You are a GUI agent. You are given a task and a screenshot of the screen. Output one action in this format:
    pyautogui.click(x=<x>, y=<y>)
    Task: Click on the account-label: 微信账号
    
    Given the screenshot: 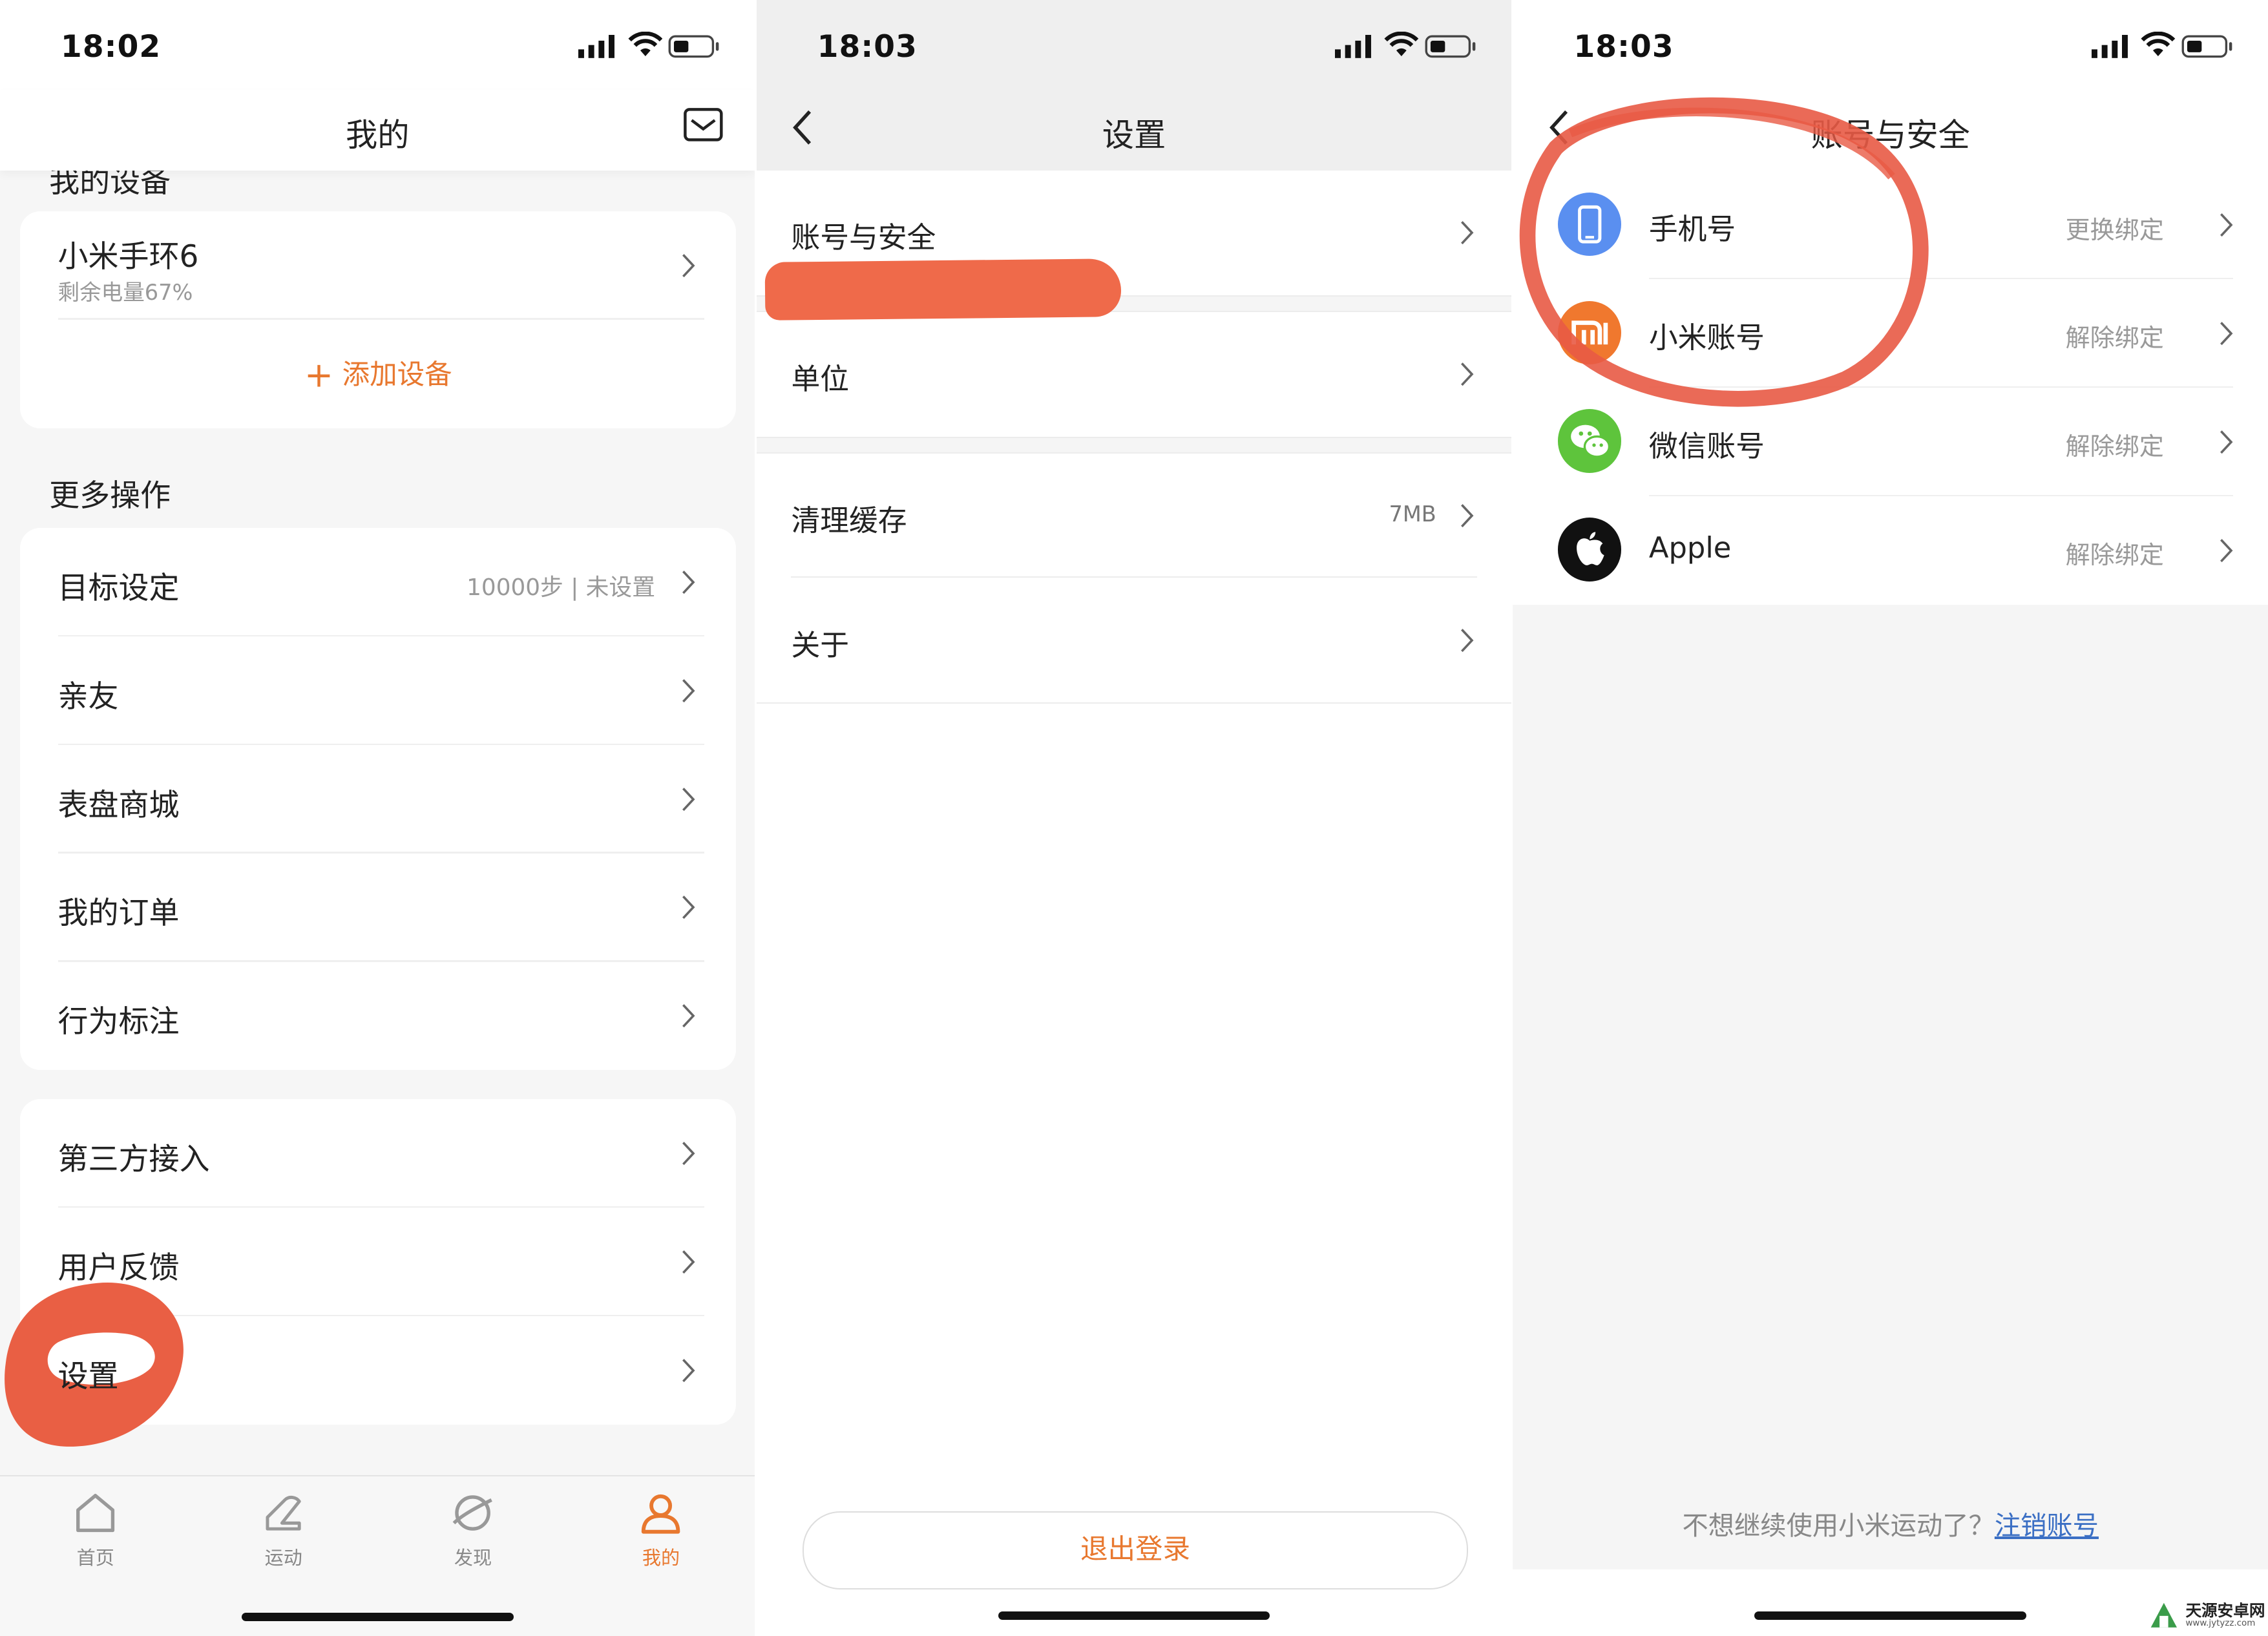 What is the action you would take?
    pyautogui.click(x=1707, y=446)
    